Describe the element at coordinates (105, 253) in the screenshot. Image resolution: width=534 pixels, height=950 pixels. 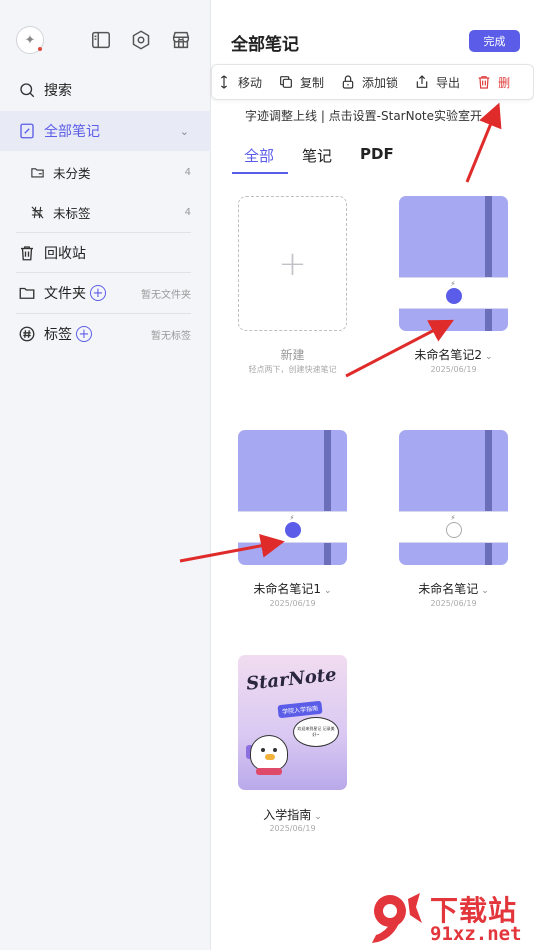
I see `sidebar-item-trash: 回收站` at that location.